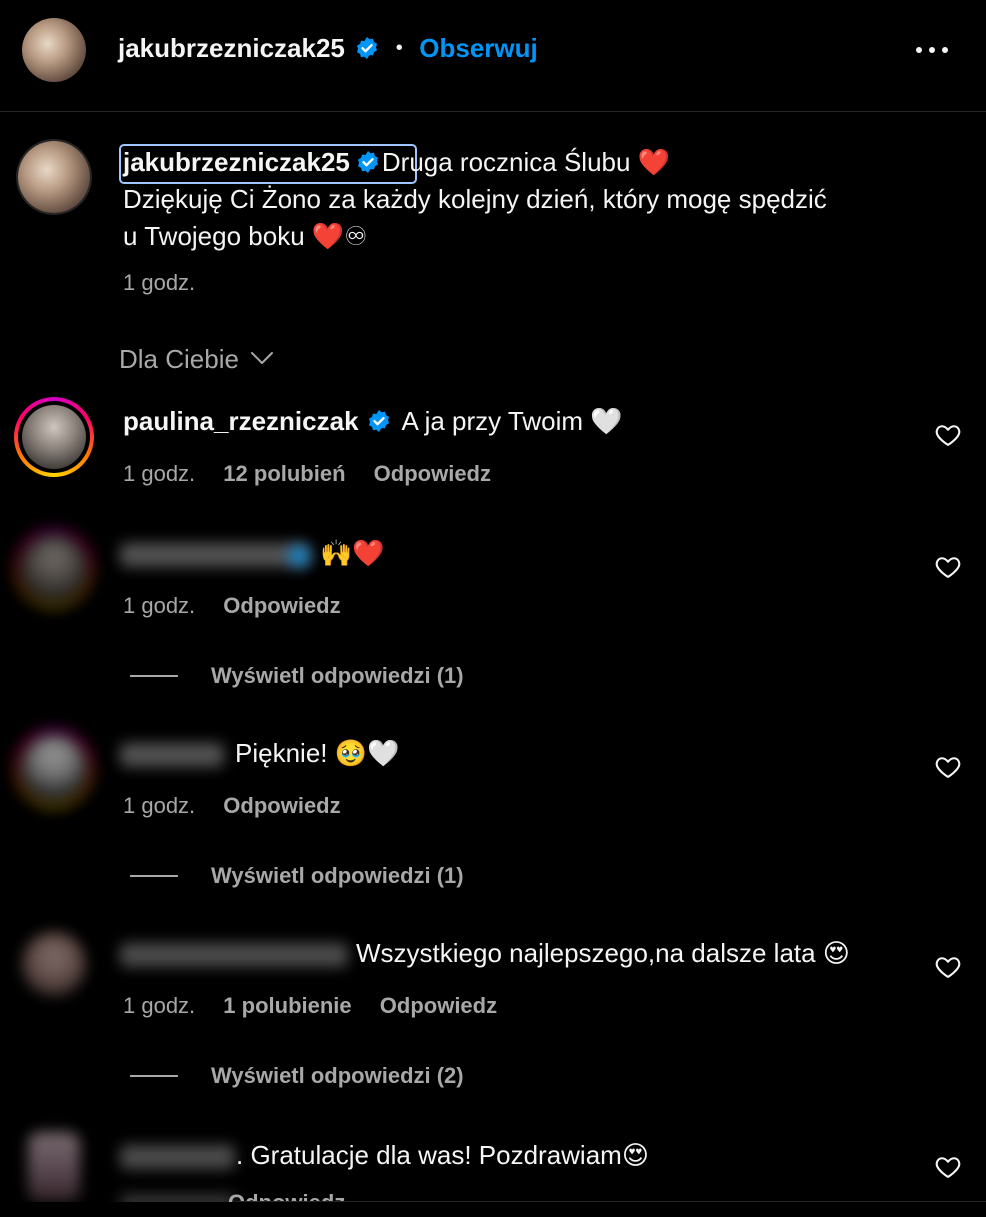 Image resolution: width=986 pixels, height=1217 pixels. Describe the element at coordinates (493, 111) in the screenshot. I see `header-divider` at that location.